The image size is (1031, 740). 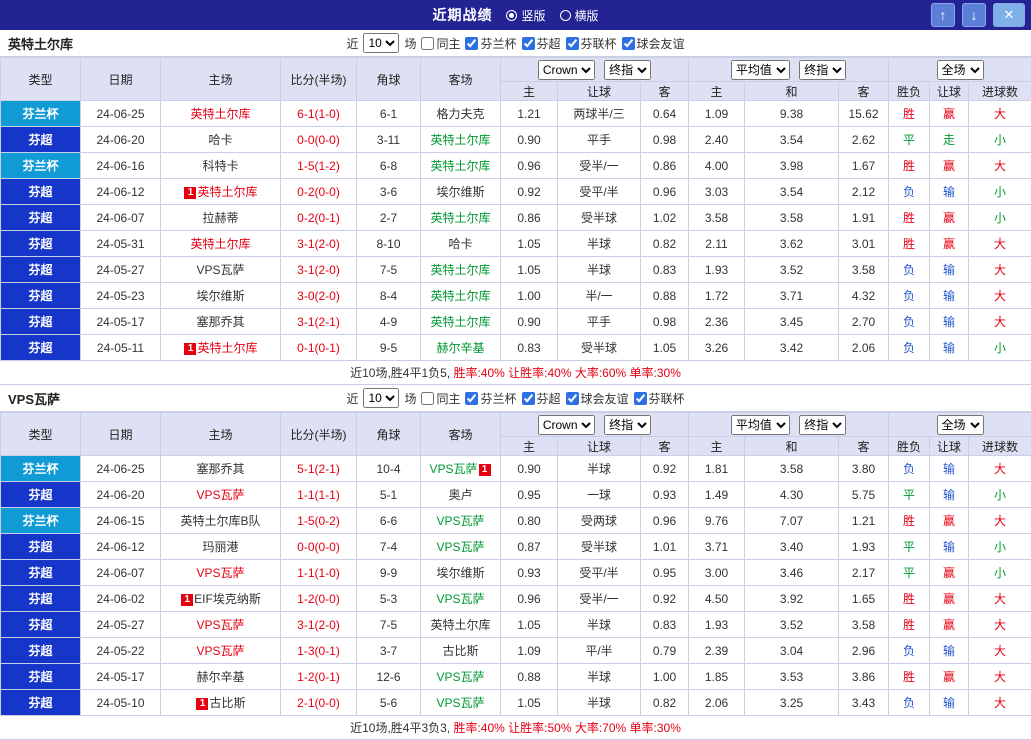 I want to click on result-goals: 小, so click(x=1000, y=192).